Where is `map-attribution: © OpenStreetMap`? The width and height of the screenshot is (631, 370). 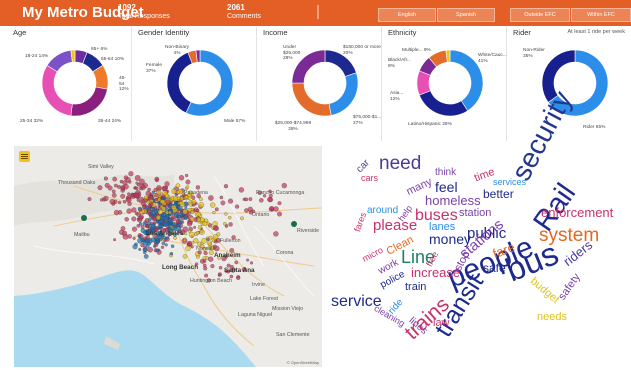
map-attribution: © OpenStreetMap is located at coordinates (302, 362).